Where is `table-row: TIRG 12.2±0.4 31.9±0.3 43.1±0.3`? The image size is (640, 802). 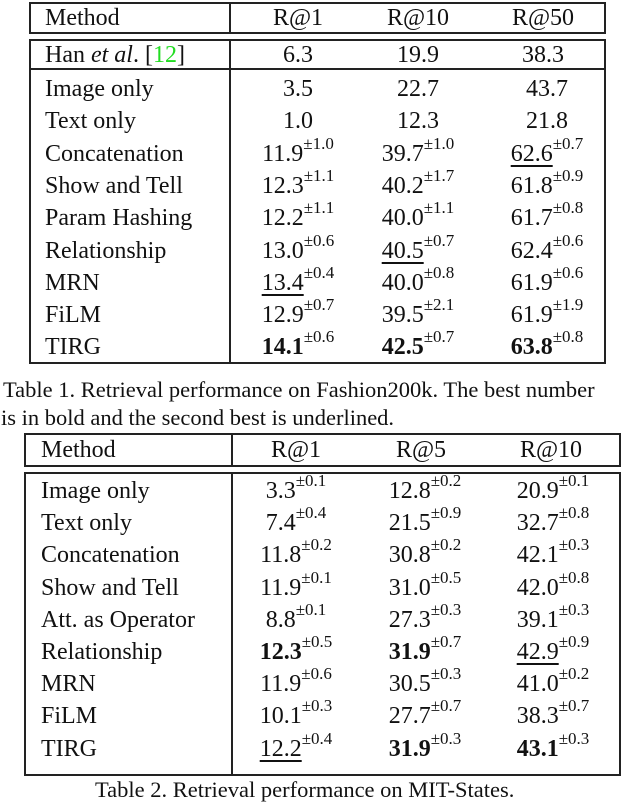 table-row: TIRG 12.2±0.4 31.9±0.3 43.1±0.3 is located at coordinates (322, 747).